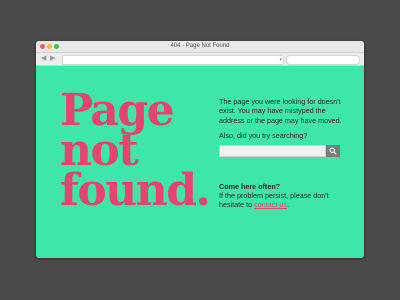 This screenshot has width=400, height=300. I want to click on address-bar: ▾, so click(173, 60).